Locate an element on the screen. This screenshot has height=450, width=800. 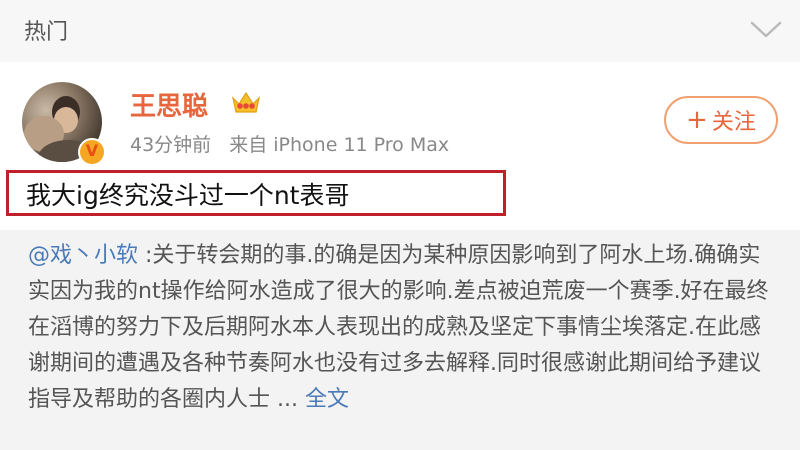
follow-button: + 关注 is located at coordinates (721, 120).